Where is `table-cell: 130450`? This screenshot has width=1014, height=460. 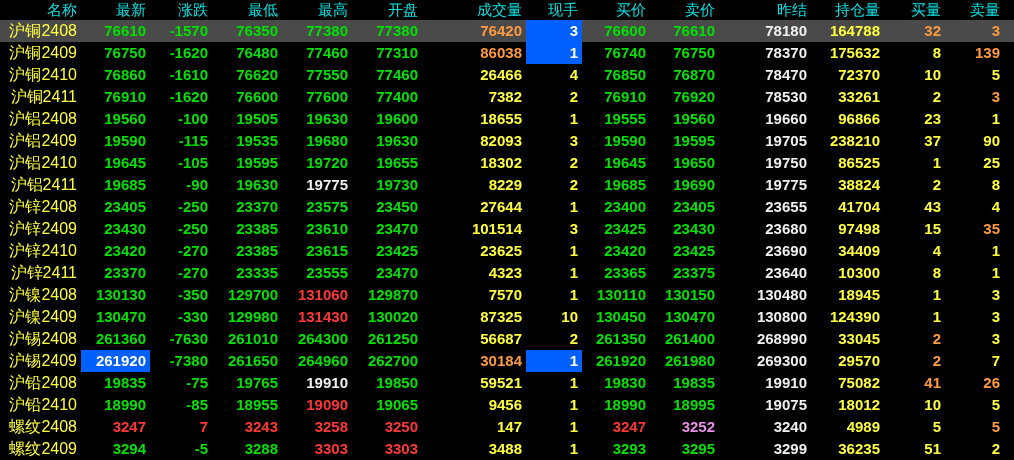 table-cell: 130450 is located at coordinates (620, 317).